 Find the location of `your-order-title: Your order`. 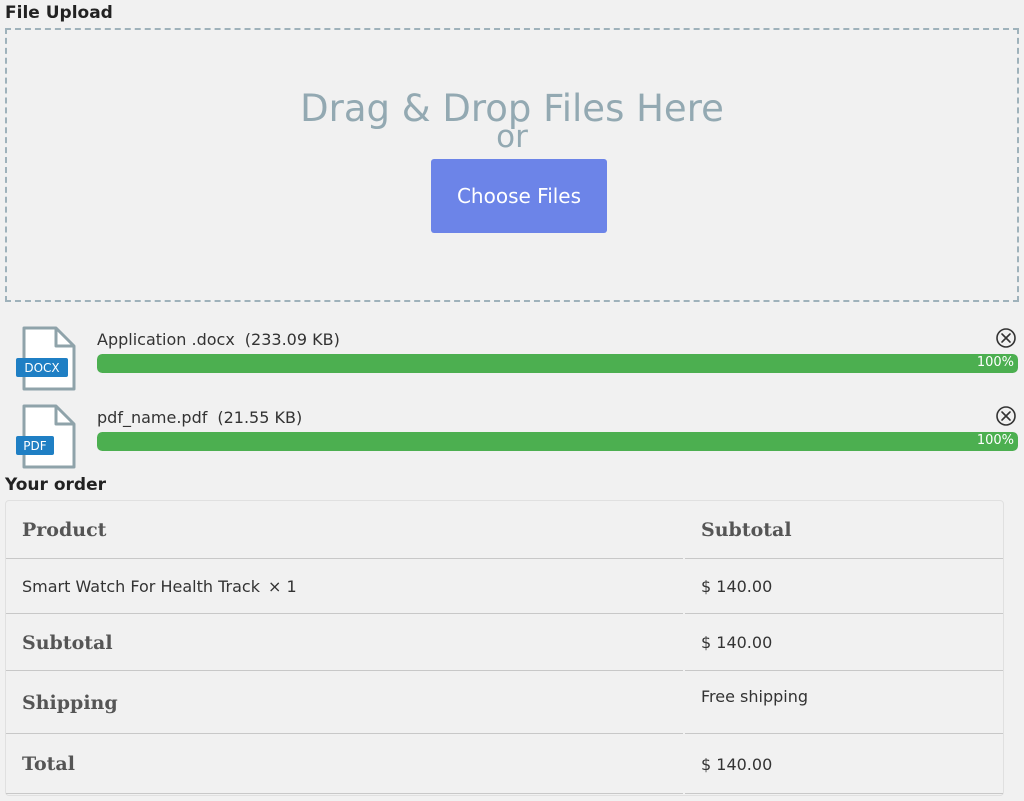

your-order-title: Your order is located at coordinates (55, 485).